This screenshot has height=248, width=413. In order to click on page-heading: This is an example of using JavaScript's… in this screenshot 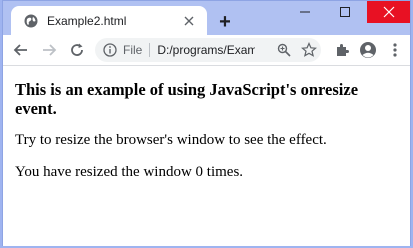, I will do `click(187, 99)`.